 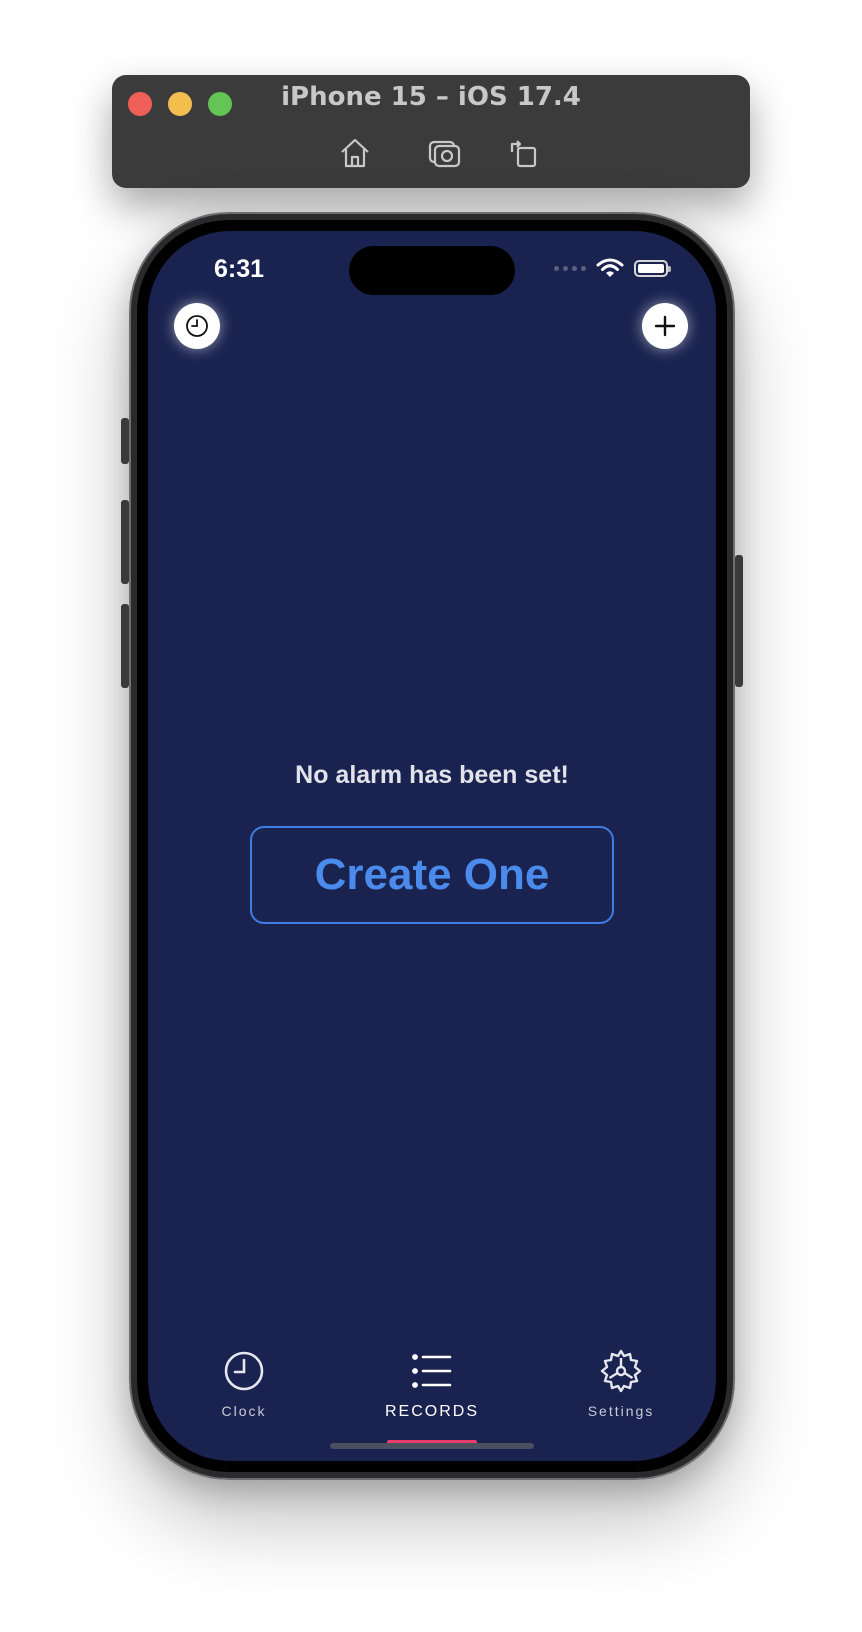 What do you see at coordinates (523, 153) in the screenshot?
I see `rotate-icon` at bounding box center [523, 153].